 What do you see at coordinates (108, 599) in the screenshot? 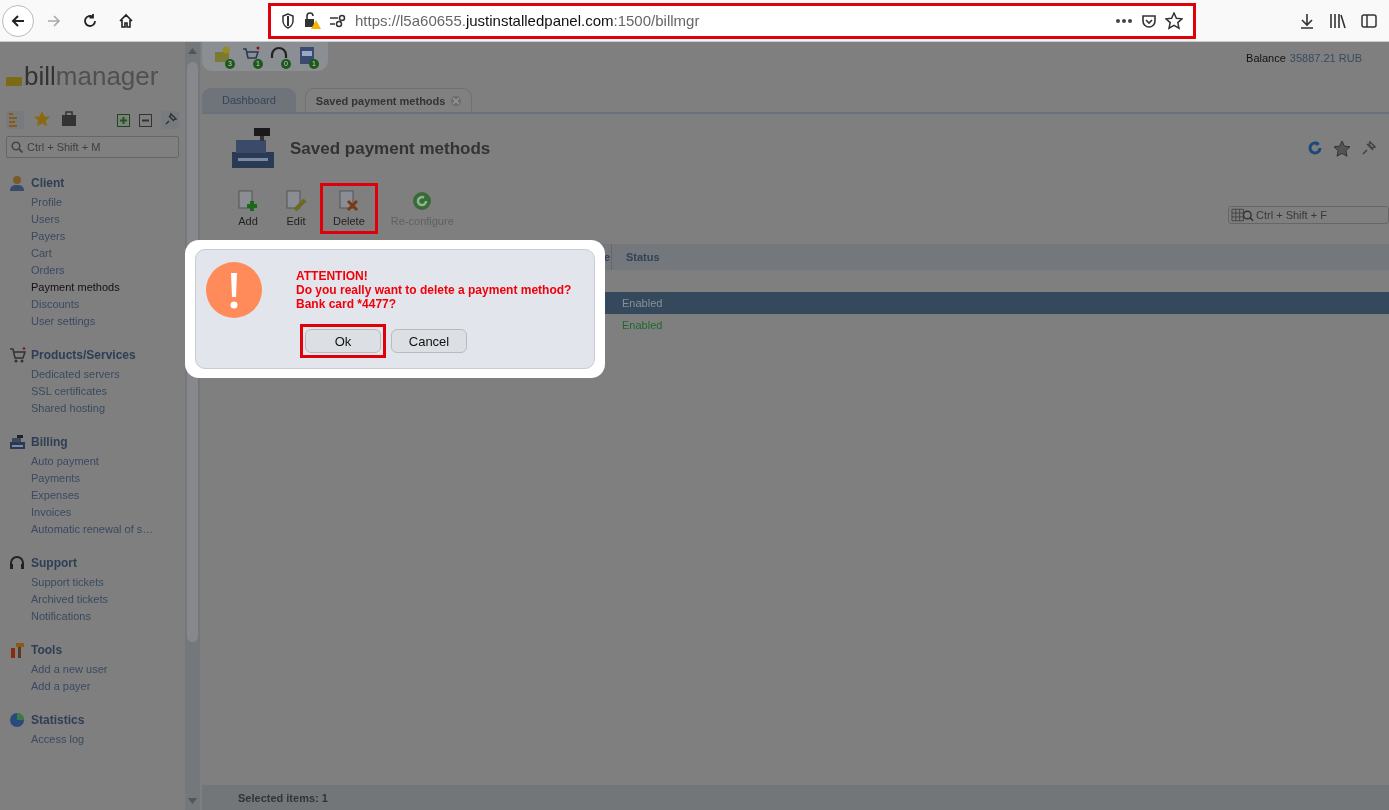
I see `sidebar-link: Archived tickets` at bounding box center [108, 599].